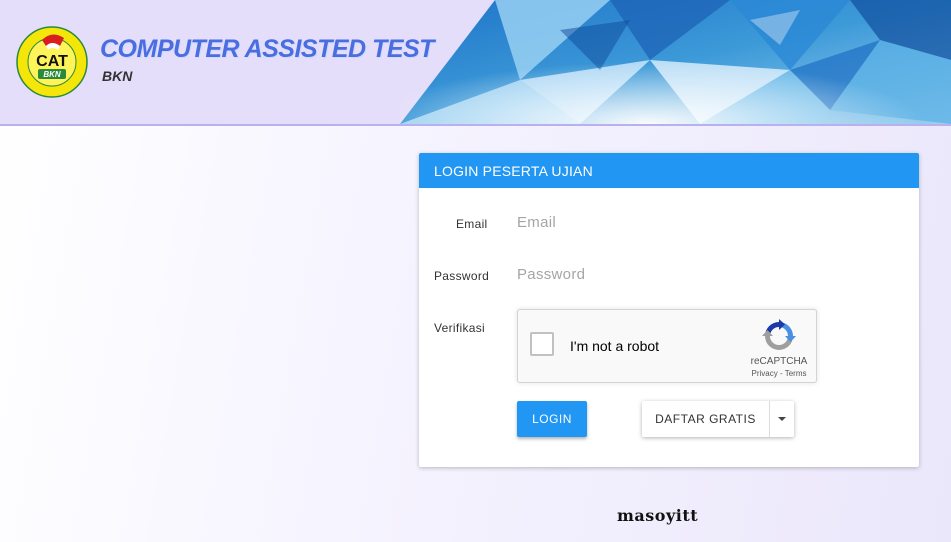 The width and height of the screenshot is (951, 542). I want to click on register-dropdown-toggle, so click(781, 419).